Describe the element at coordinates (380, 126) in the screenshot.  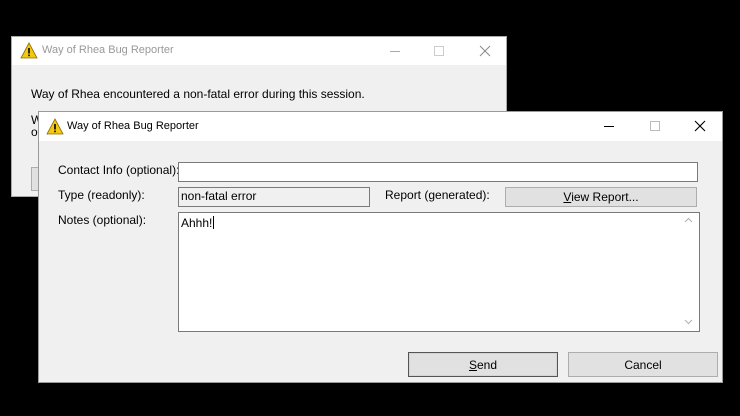
I see `front-titlebar: Way of Rhea Bug Reporter` at that location.